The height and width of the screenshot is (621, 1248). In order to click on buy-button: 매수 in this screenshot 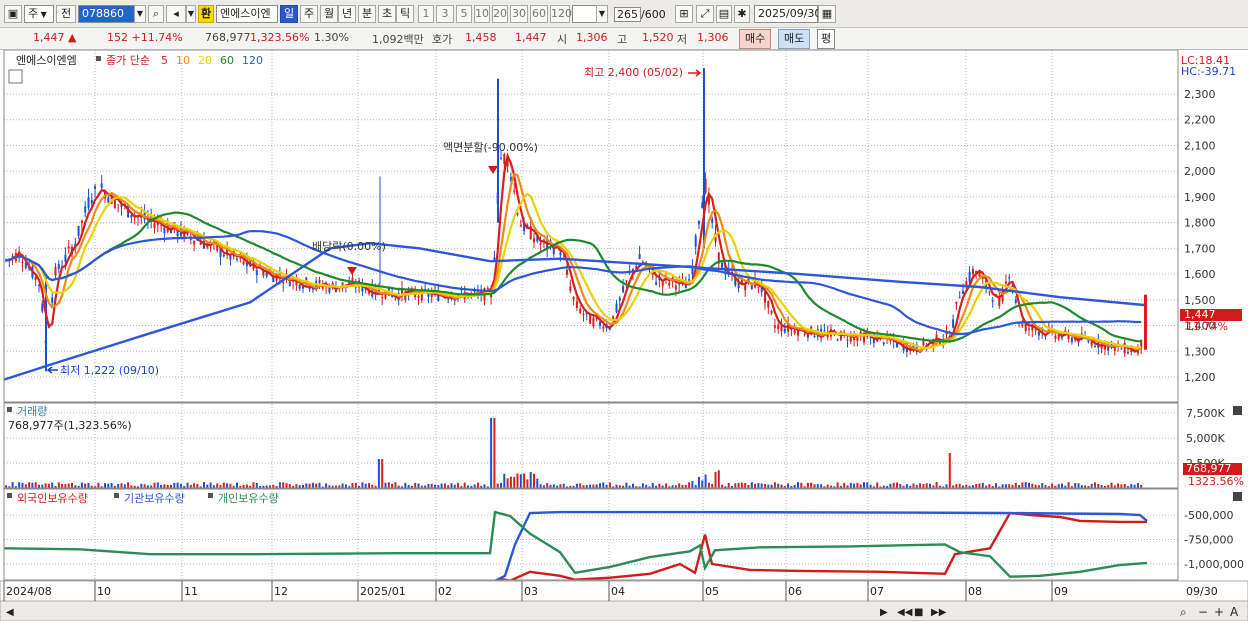, I will do `click(755, 39)`.